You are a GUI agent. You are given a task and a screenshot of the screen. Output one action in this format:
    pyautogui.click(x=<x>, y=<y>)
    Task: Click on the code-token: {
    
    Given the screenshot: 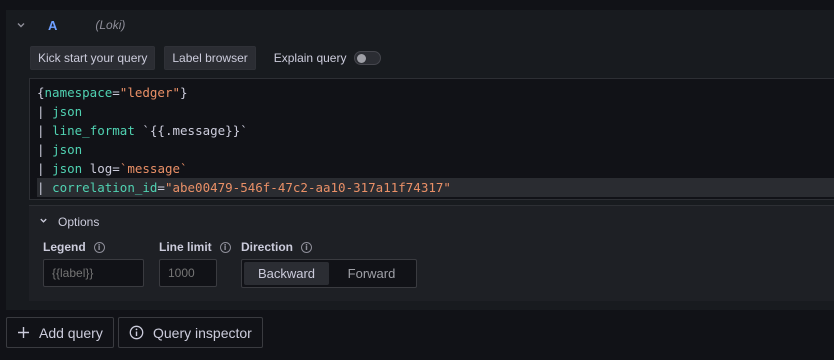 What is the action you would take?
    pyautogui.click(x=41, y=92)
    